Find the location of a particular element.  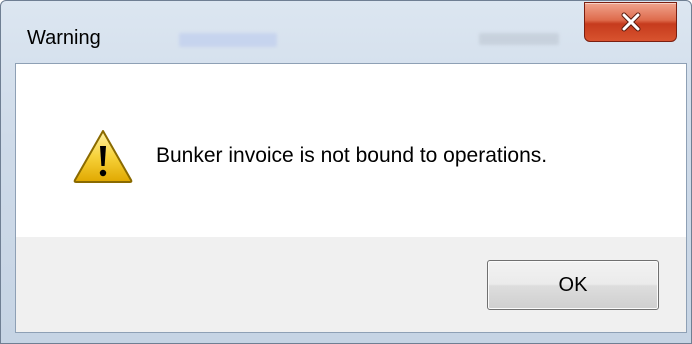

background-text-blur is located at coordinates (519, 39).